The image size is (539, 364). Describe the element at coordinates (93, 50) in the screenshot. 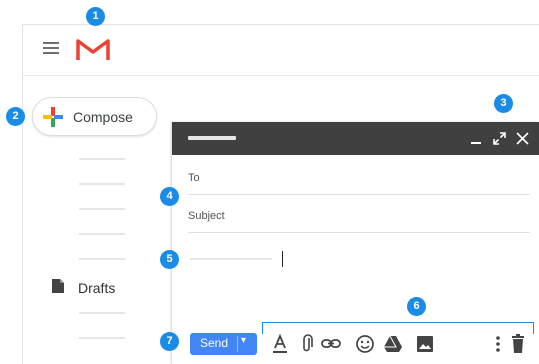

I see `gmail-logo` at that location.